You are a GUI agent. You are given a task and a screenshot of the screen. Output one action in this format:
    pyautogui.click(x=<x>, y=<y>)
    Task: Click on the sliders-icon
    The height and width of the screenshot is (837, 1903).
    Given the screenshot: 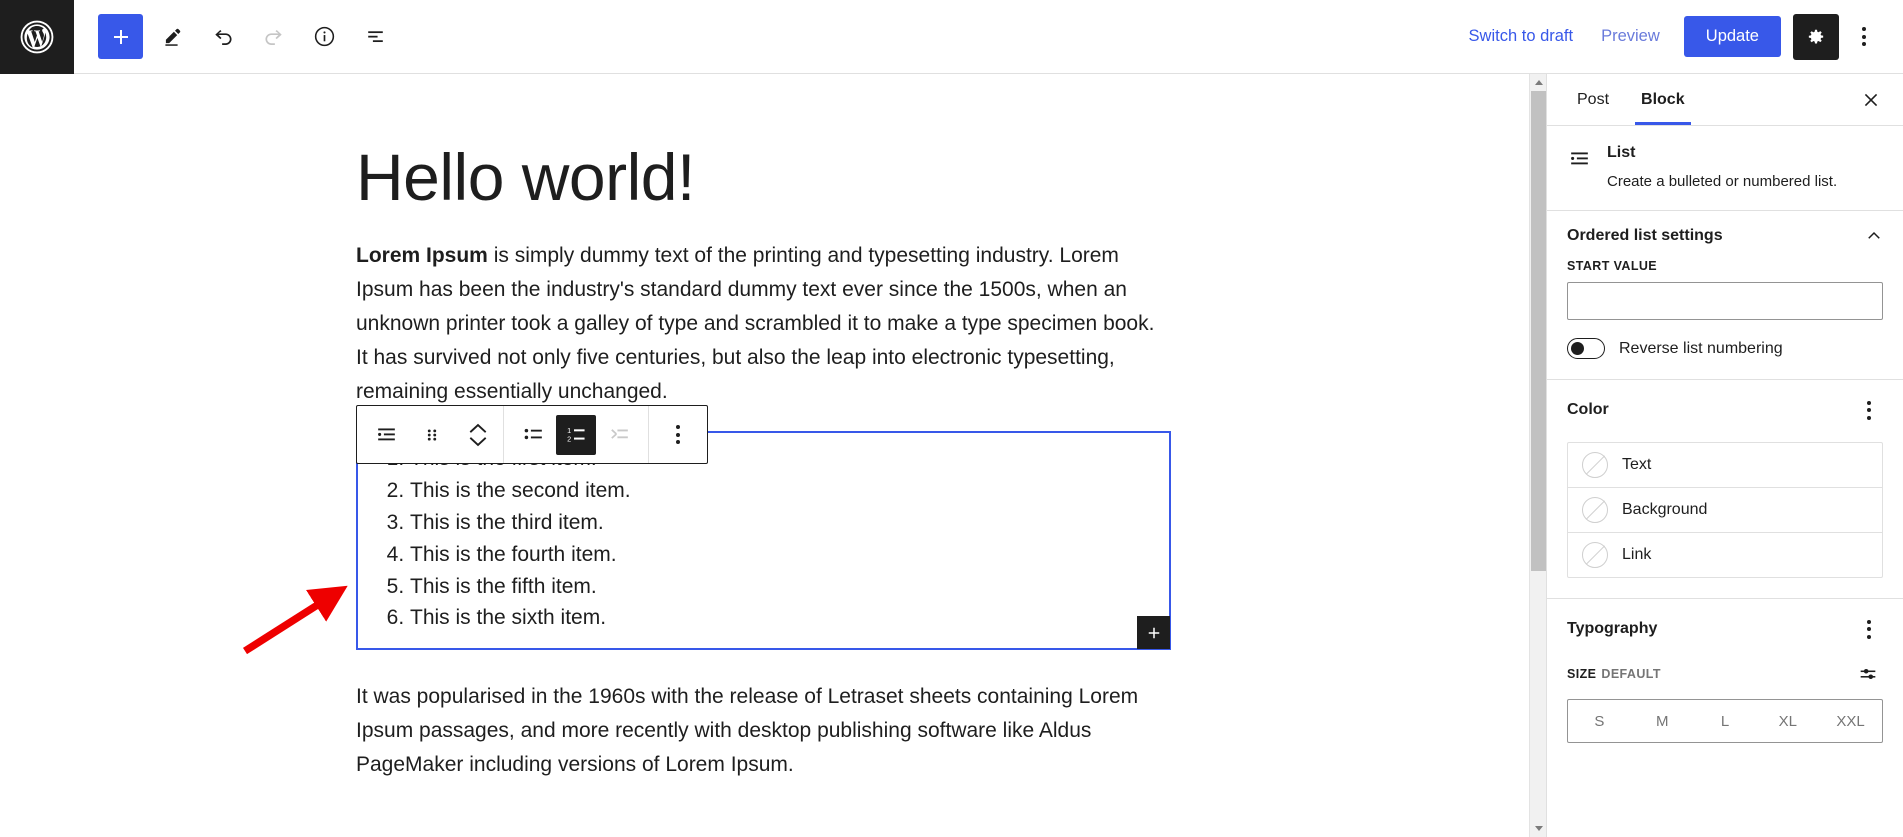 What is the action you would take?
    pyautogui.click(x=1868, y=674)
    